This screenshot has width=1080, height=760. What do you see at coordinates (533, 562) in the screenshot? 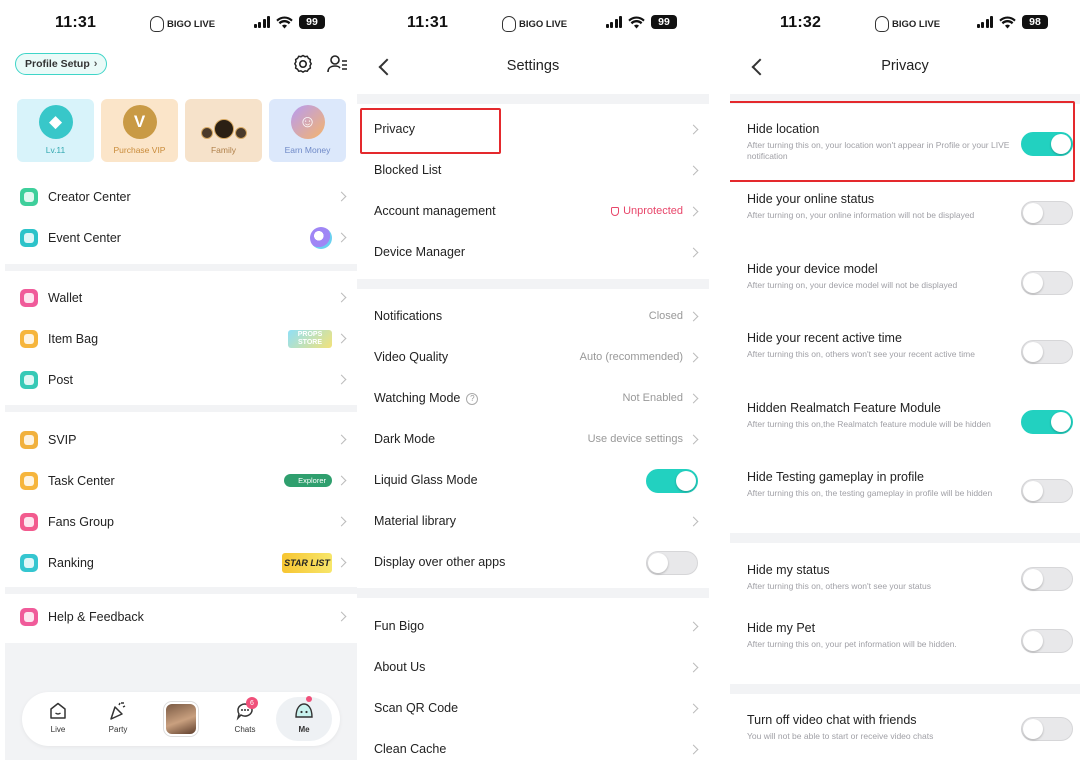
I see `settings-item-display-over-apps: Display over other apps` at bounding box center [533, 562].